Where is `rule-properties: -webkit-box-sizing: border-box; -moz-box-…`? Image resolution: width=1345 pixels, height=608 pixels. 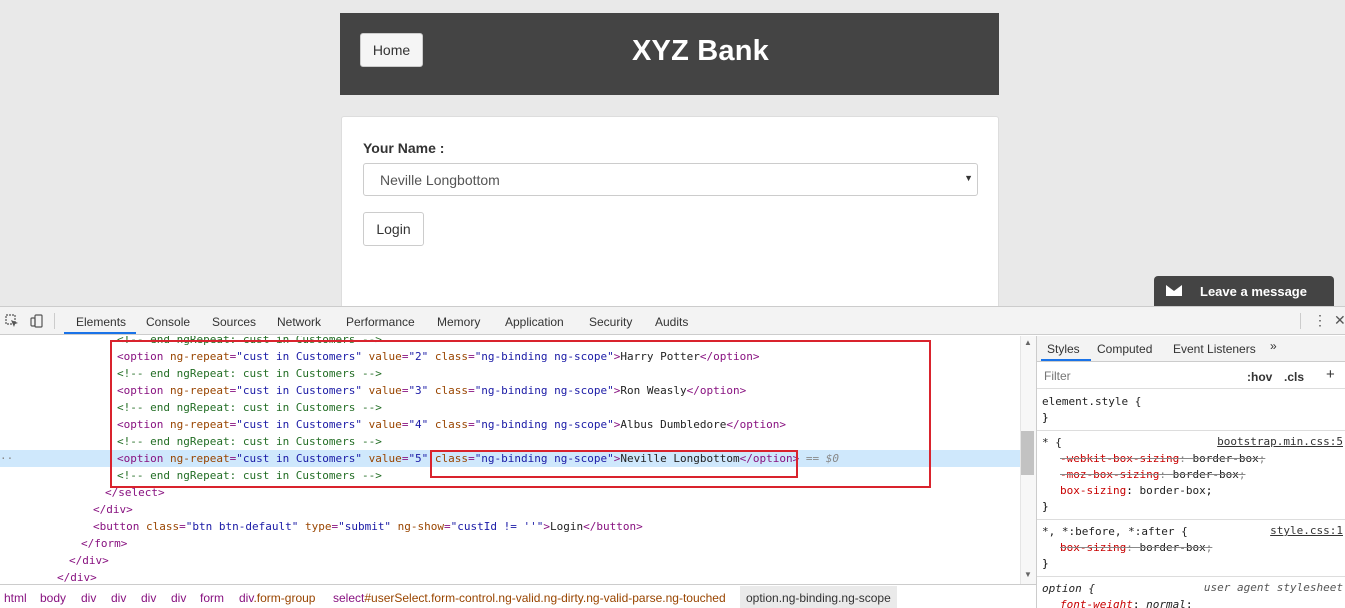
rule-properties: -webkit-box-sizing: border-box; -moz-box-… is located at coordinates (1191, 475).